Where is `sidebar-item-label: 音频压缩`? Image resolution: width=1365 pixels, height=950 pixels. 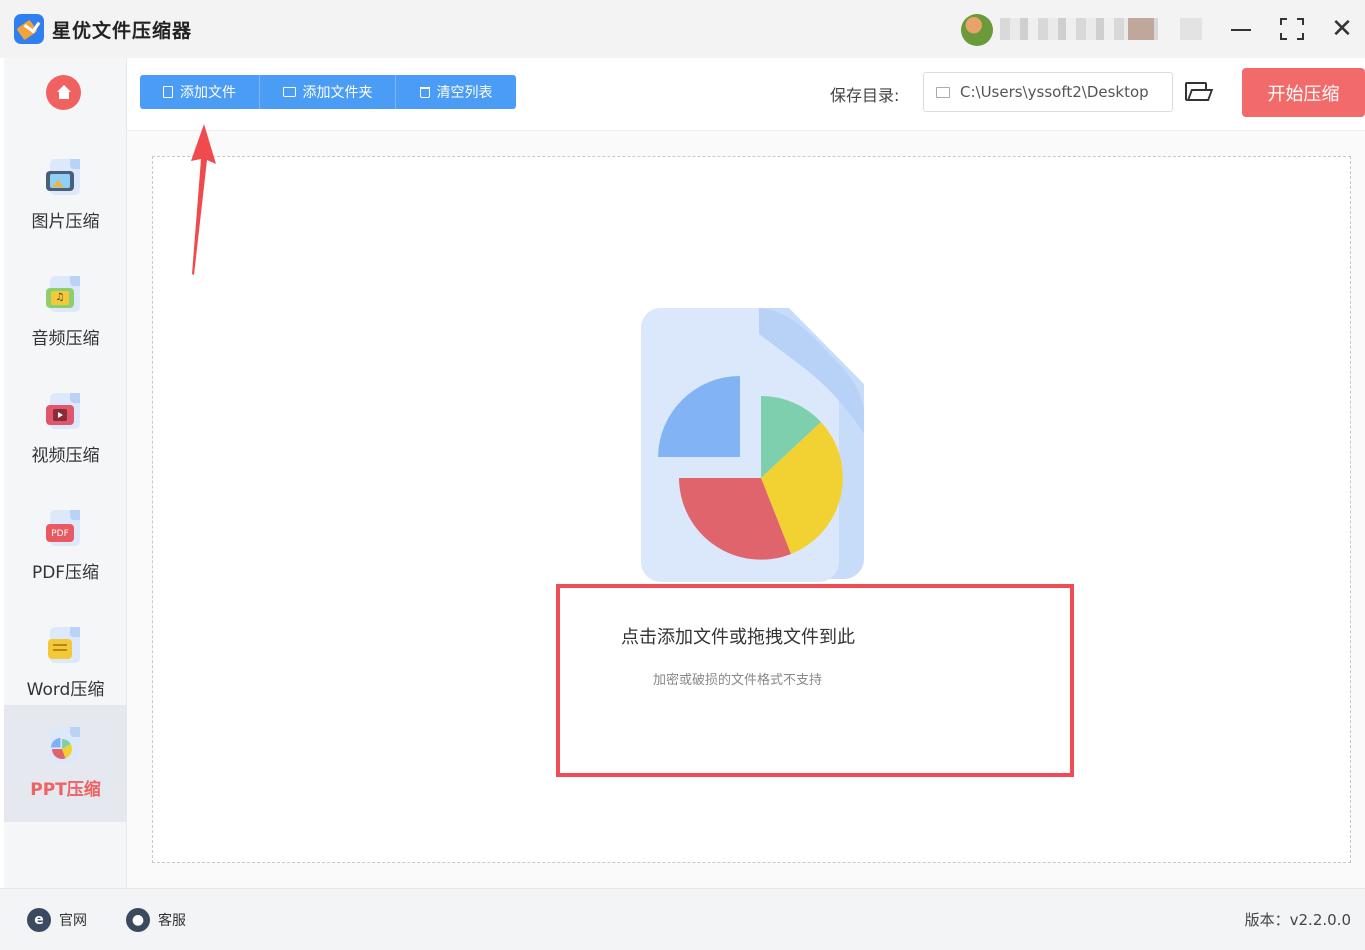
sidebar-item-label: 音频压缩 is located at coordinates (65, 339).